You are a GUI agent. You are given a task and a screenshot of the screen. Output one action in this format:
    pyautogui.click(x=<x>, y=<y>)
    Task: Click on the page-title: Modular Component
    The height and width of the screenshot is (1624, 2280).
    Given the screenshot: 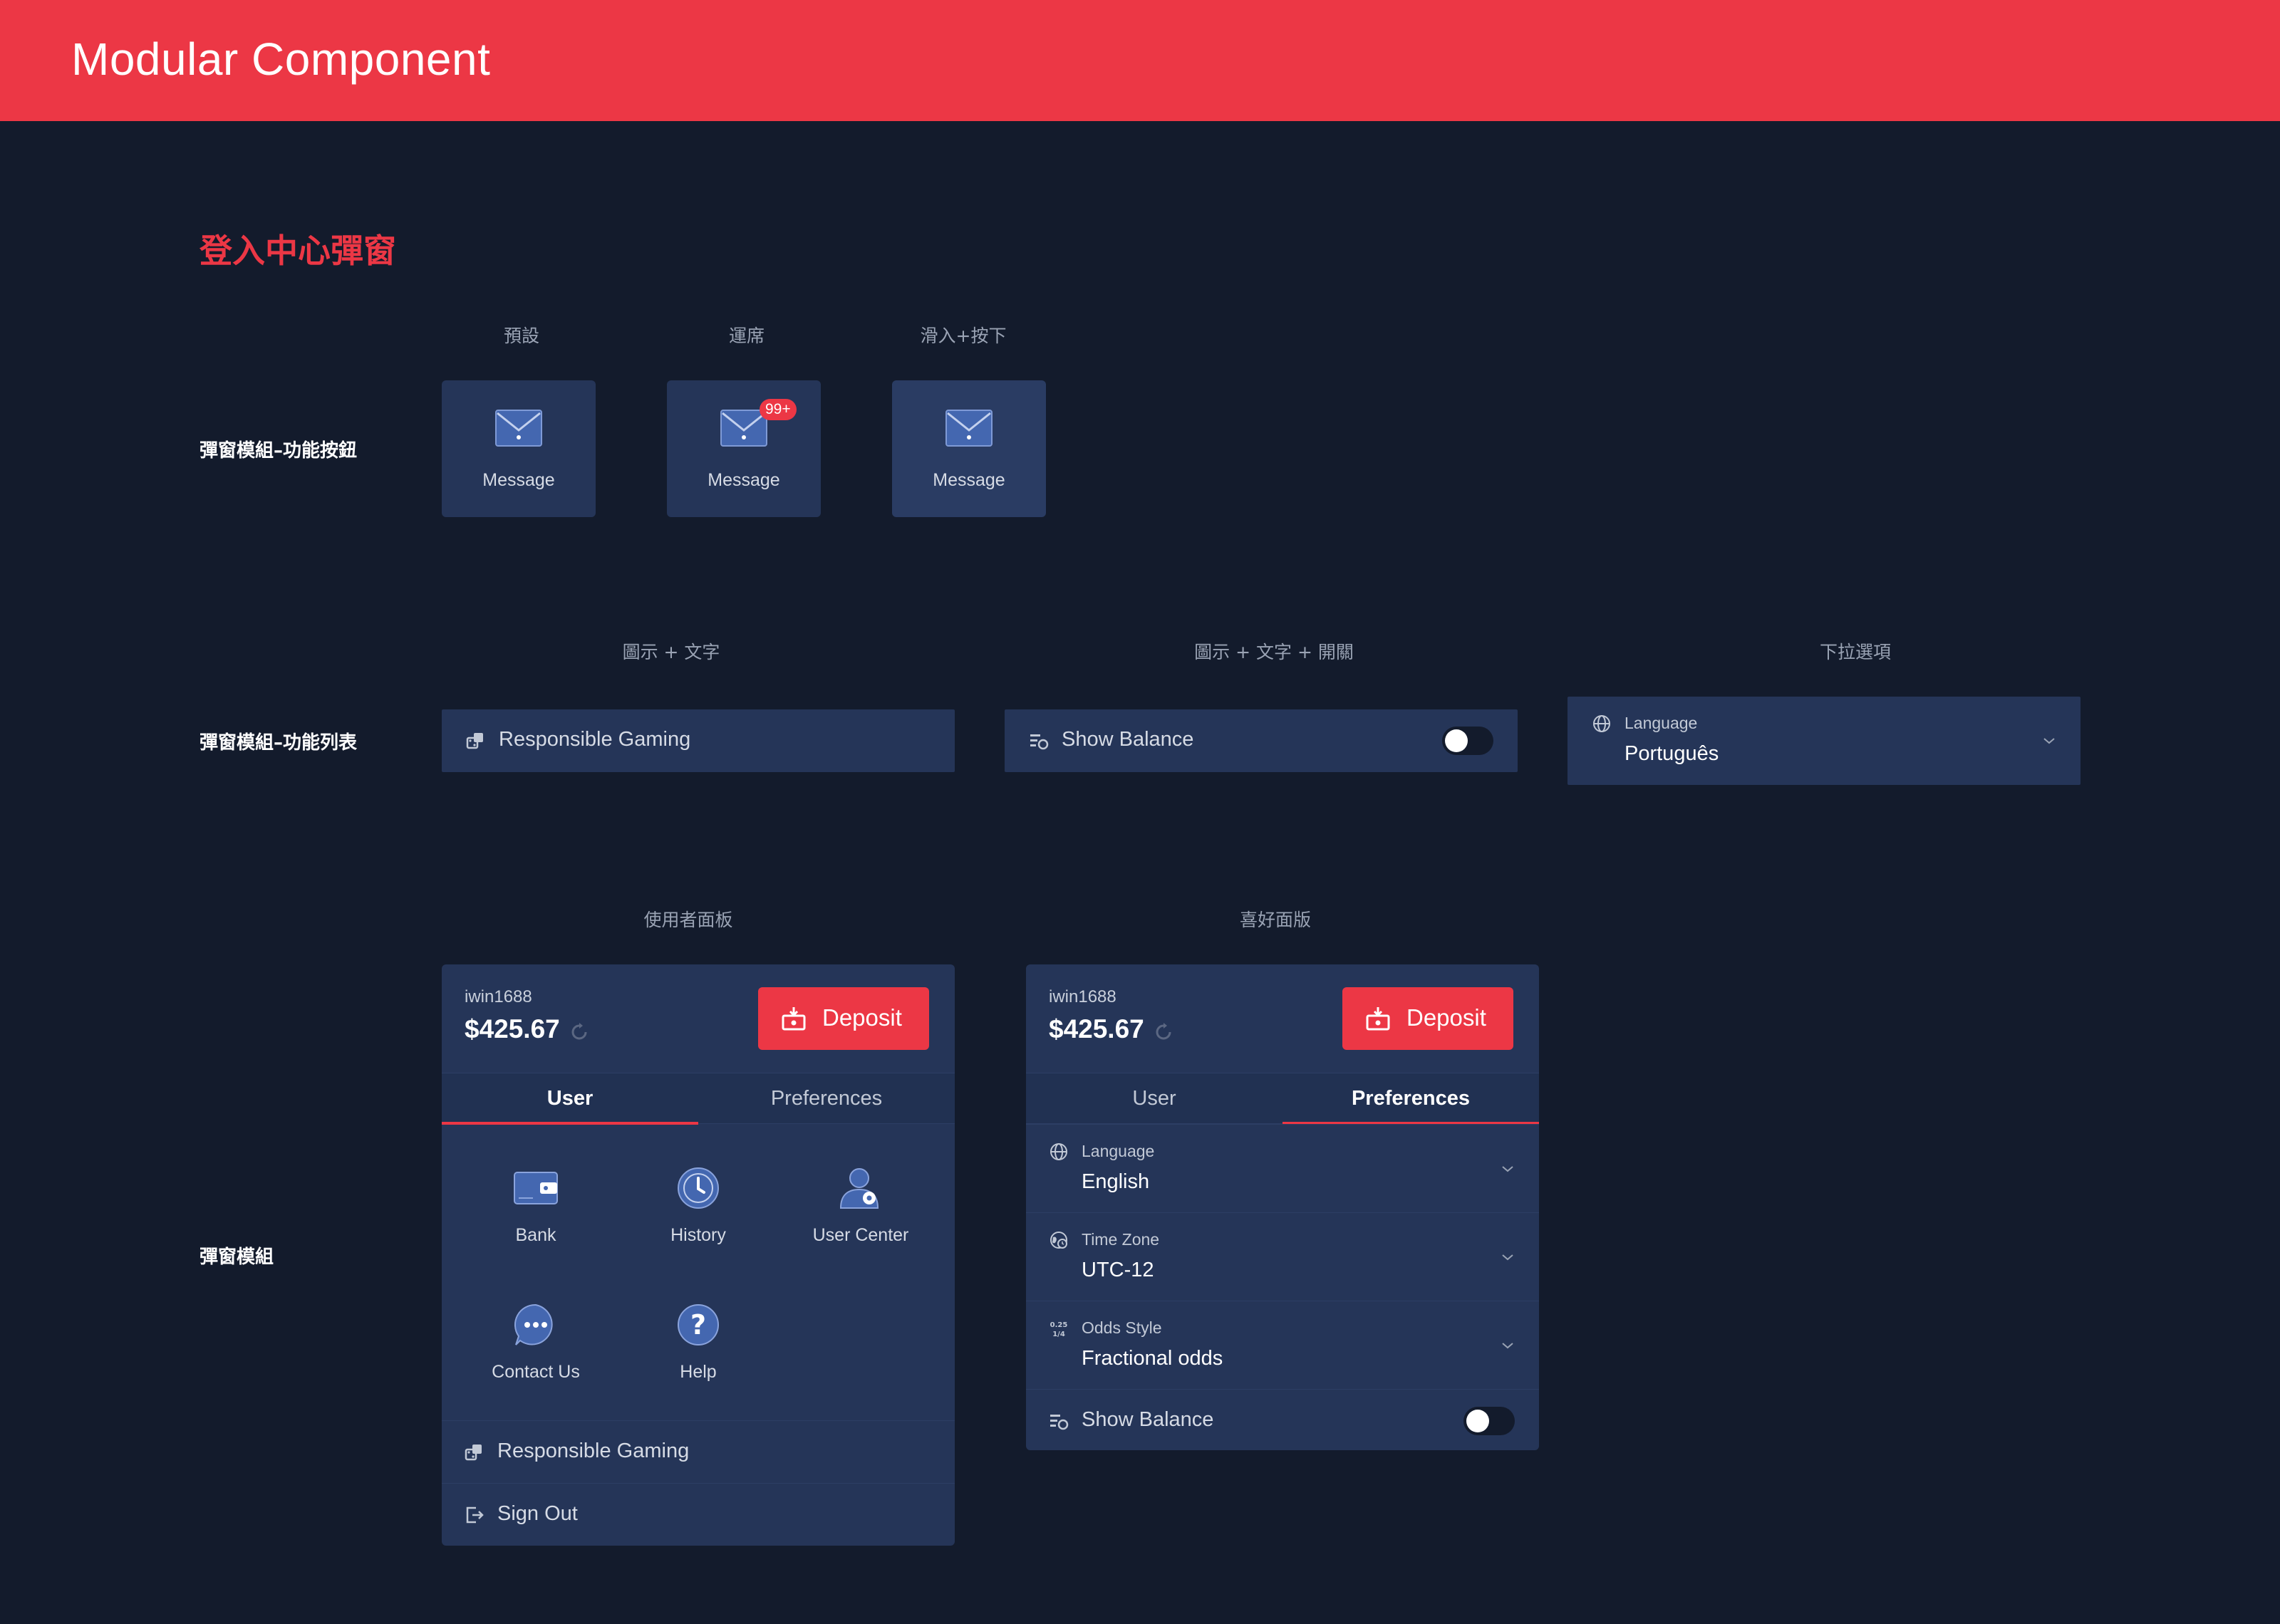 What is the action you would take?
    pyautogui.click(x=281, y=59)
    